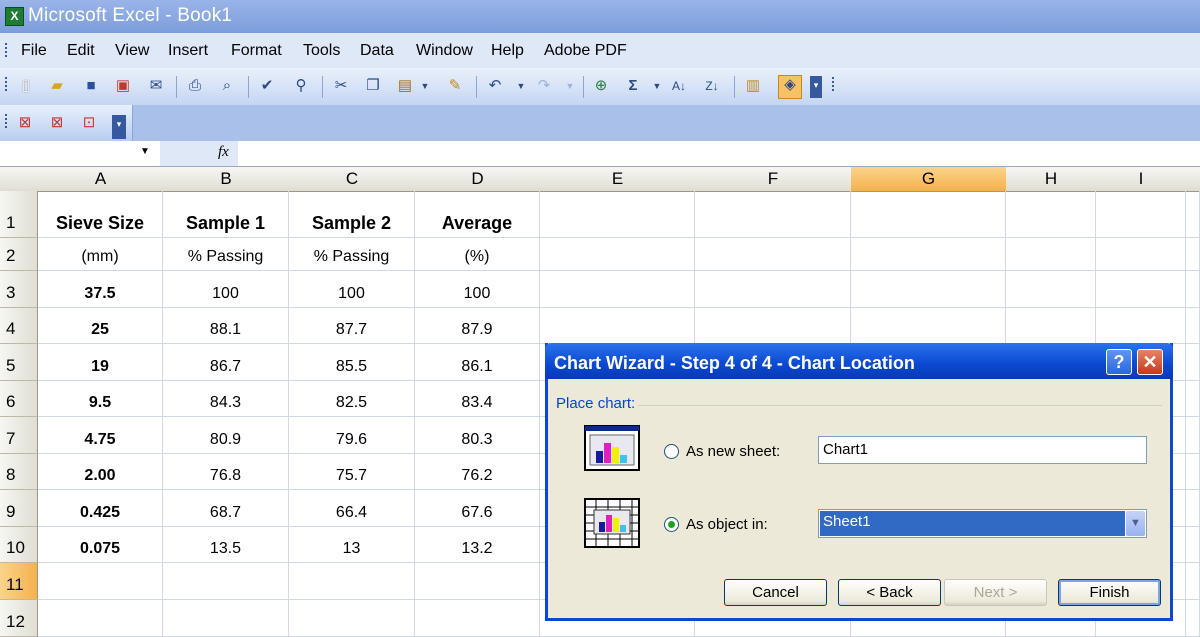 The width and height of the screenshot is (1200, 637). I want to click on row-header-11: 11, so click(19, 581).